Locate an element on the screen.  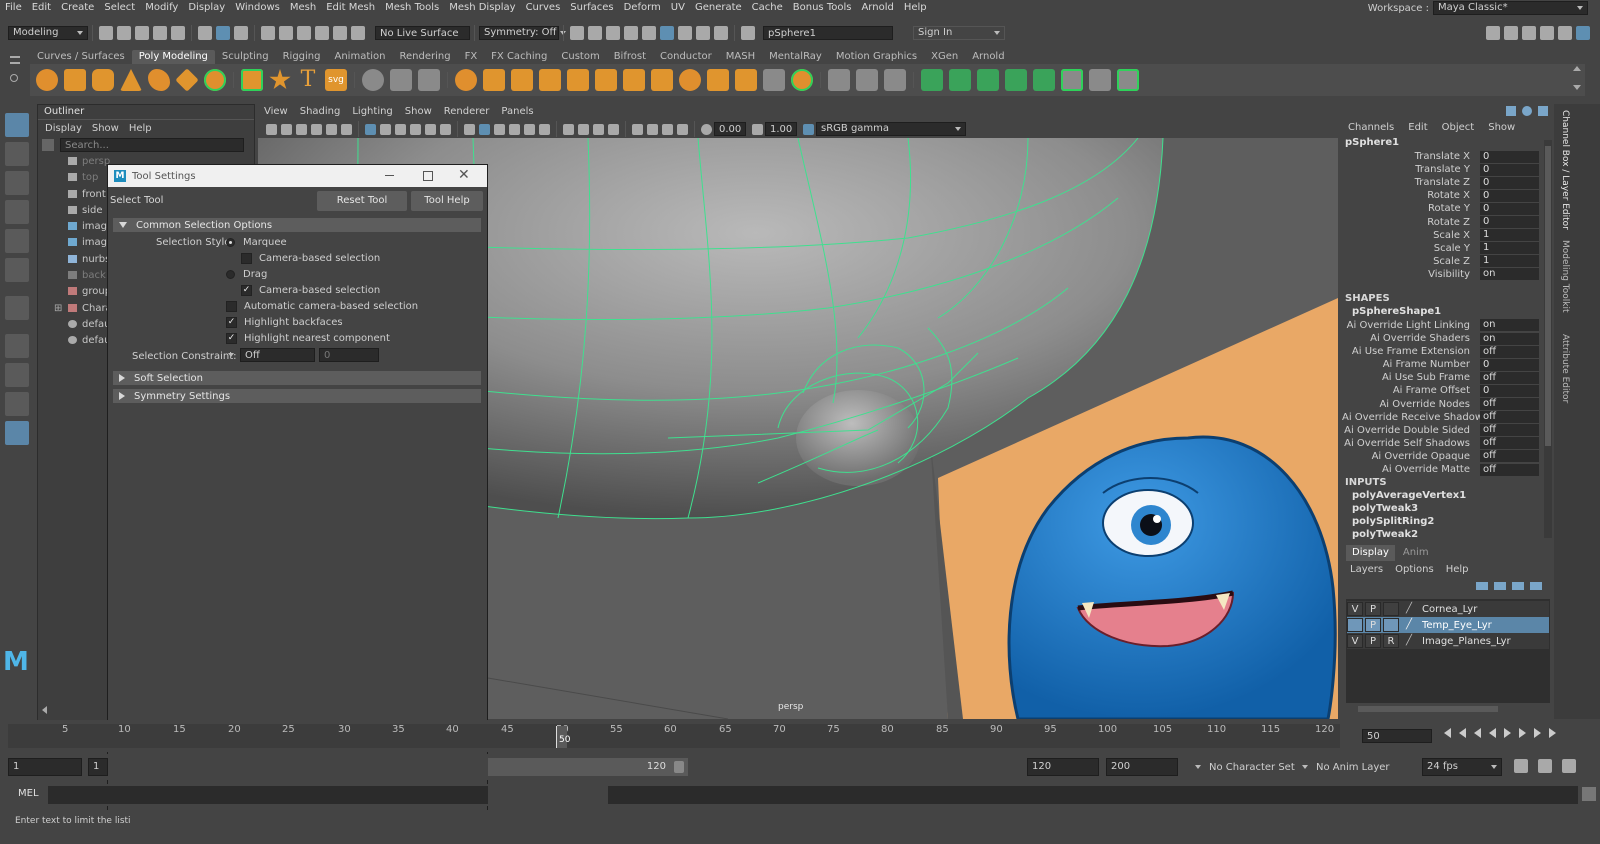
menu-deform: Deform is located at coordinates (642, 8).